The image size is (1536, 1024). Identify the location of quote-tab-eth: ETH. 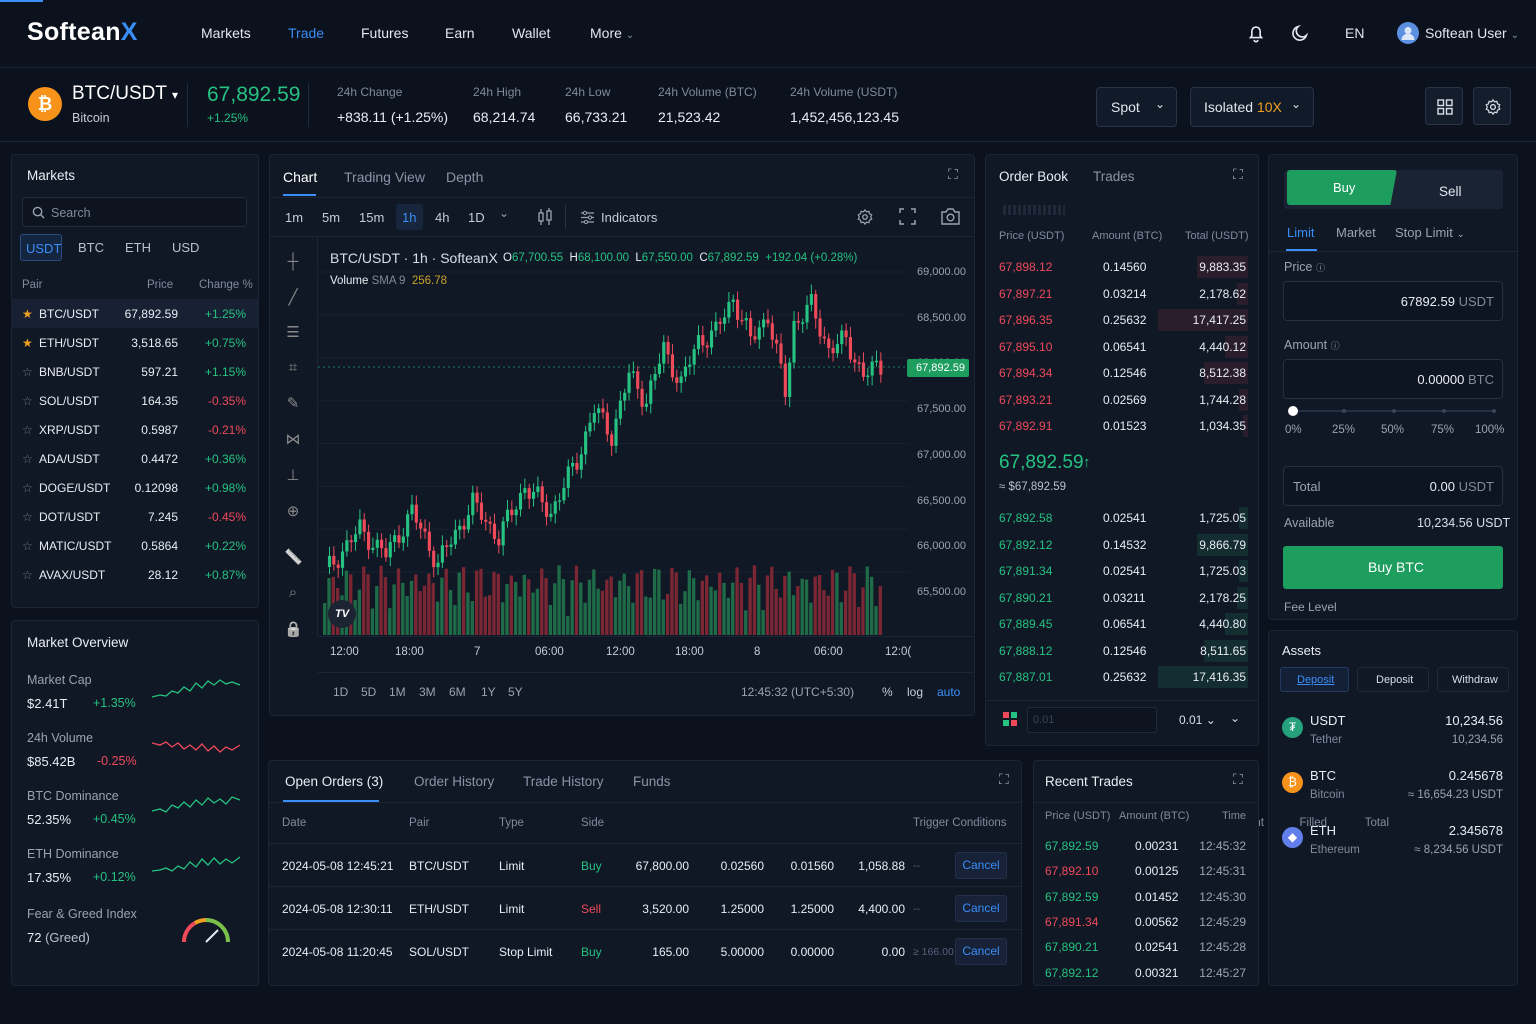
(138, 247).